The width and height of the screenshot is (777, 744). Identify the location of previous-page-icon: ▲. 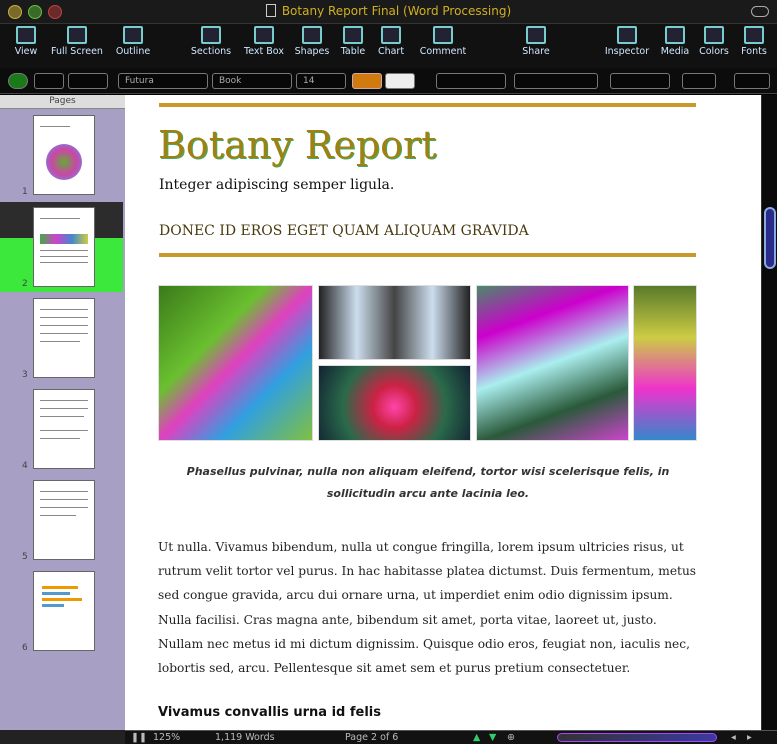
(476, 737).